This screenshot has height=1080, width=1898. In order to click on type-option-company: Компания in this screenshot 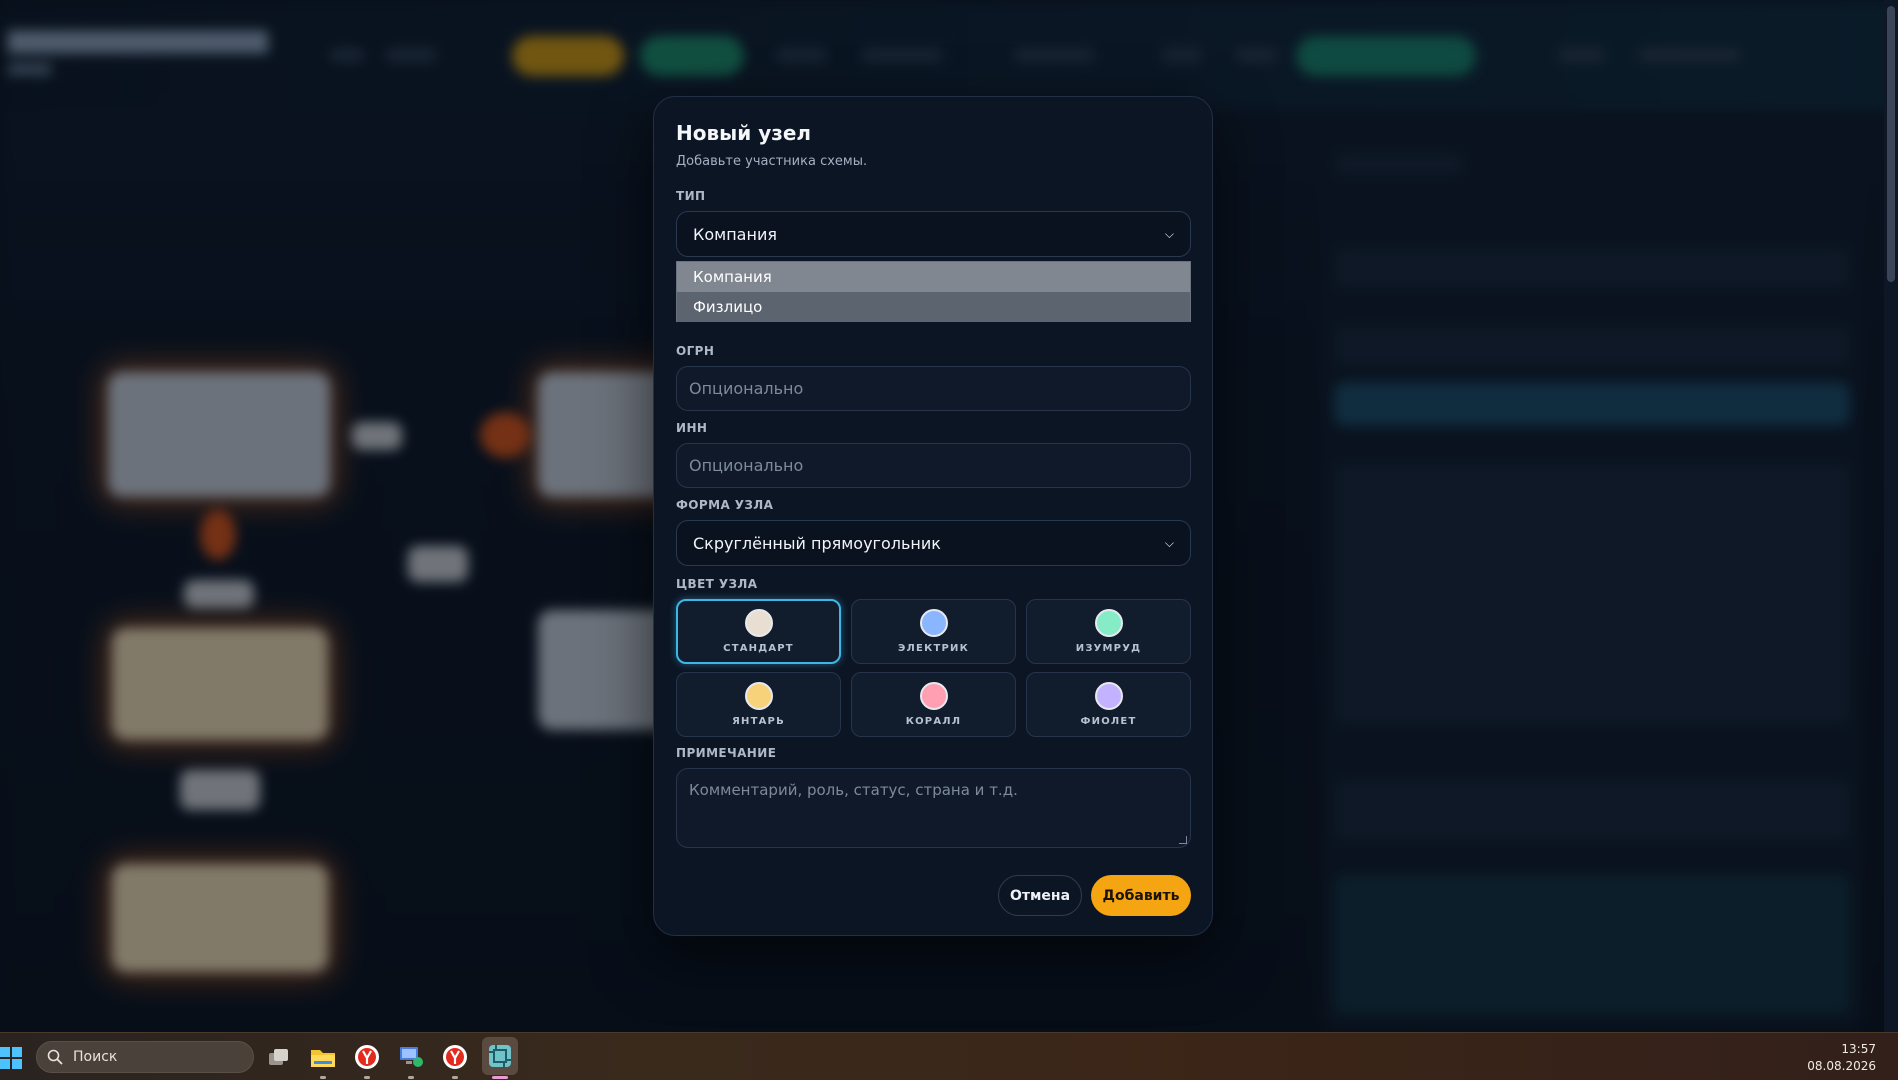, I will do `click(933, 277)`.